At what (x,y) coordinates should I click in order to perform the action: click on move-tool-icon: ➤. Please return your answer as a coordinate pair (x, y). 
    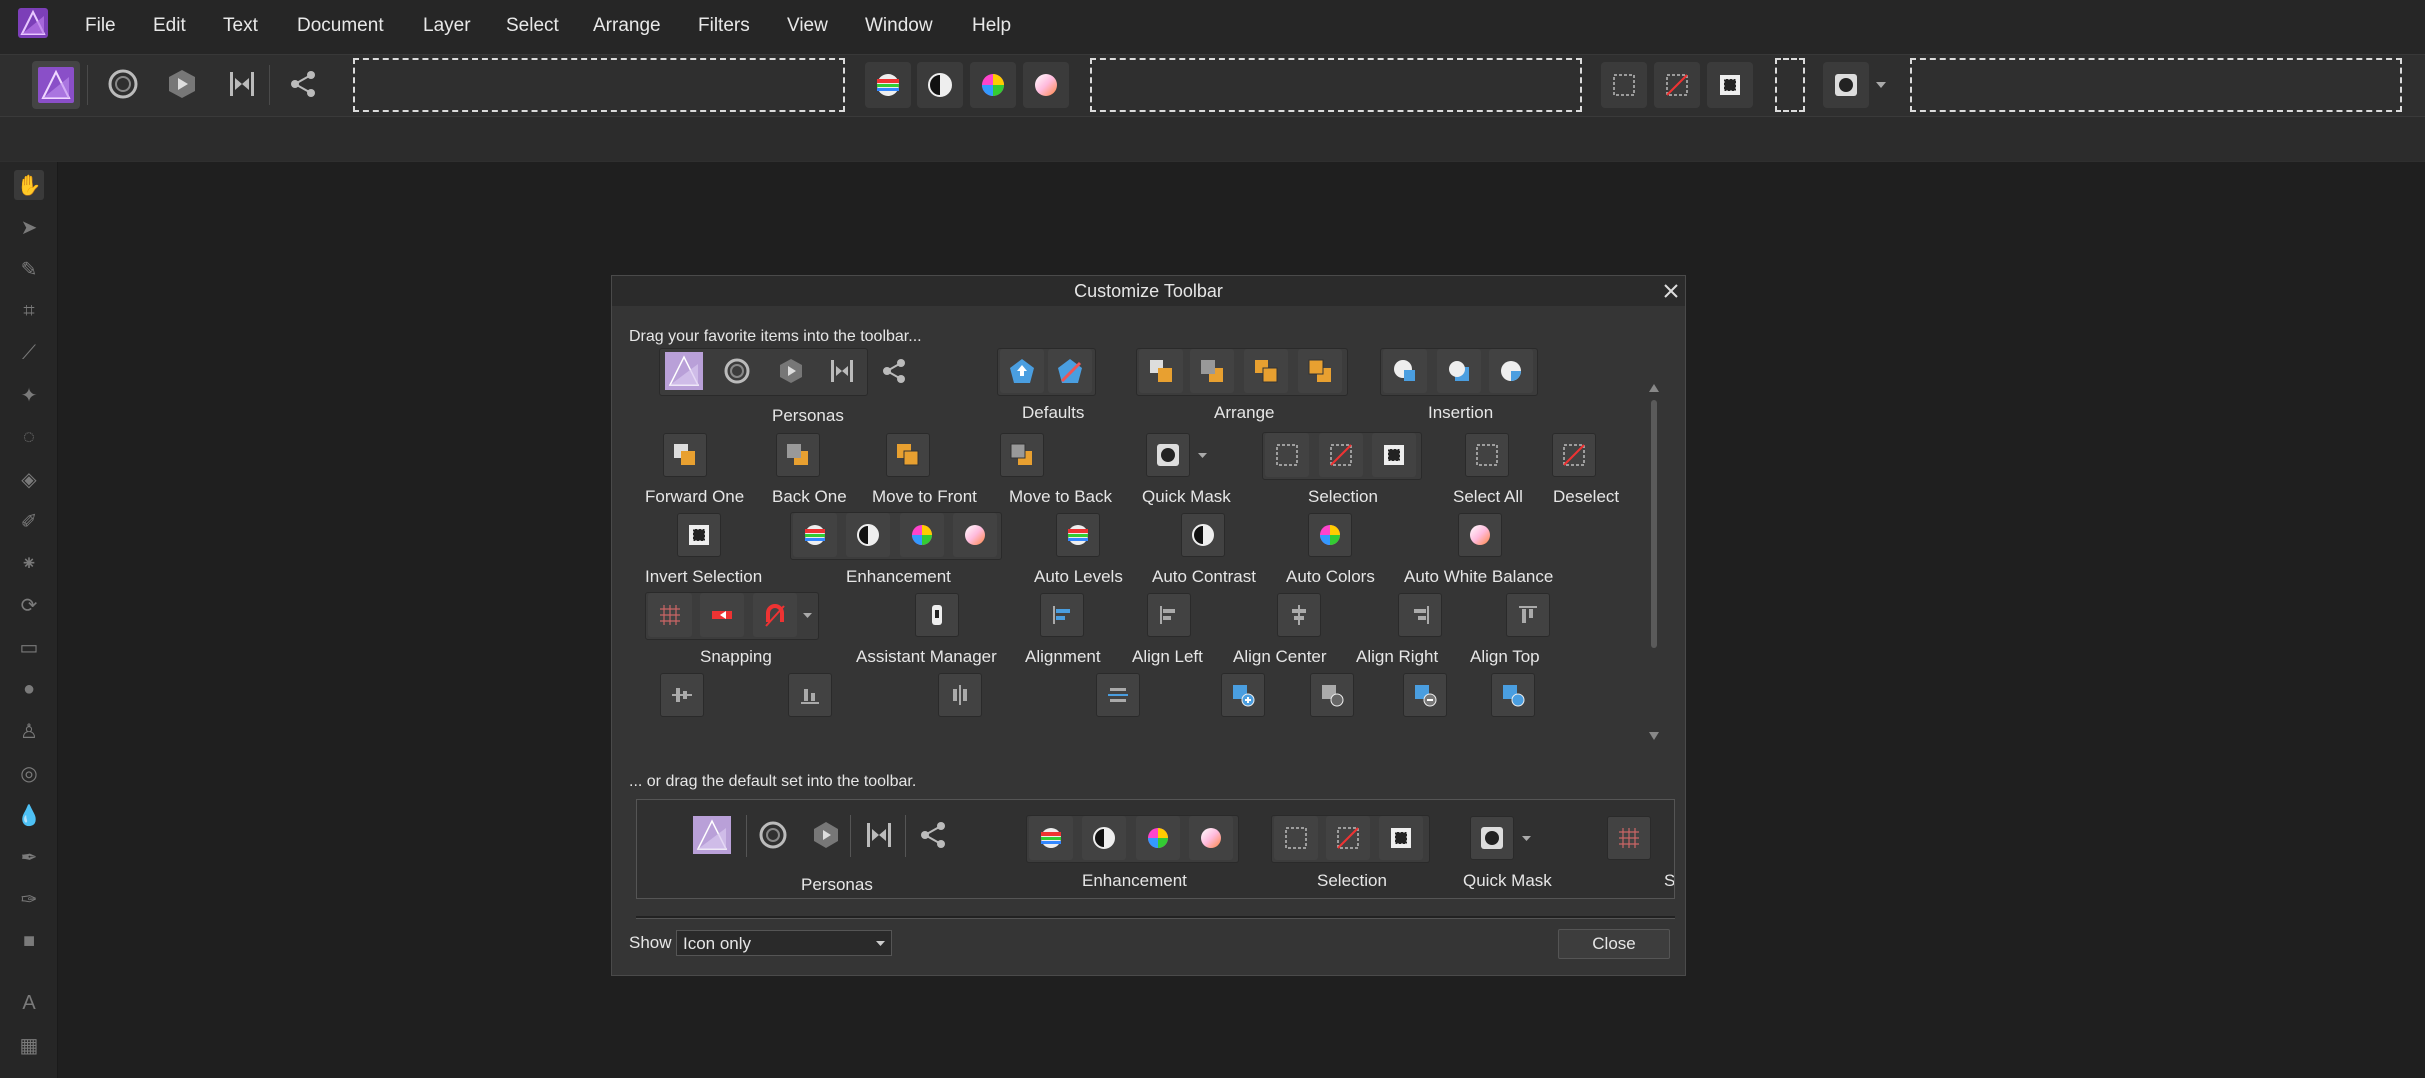
    Looking at the image, I should click on (29, 227).